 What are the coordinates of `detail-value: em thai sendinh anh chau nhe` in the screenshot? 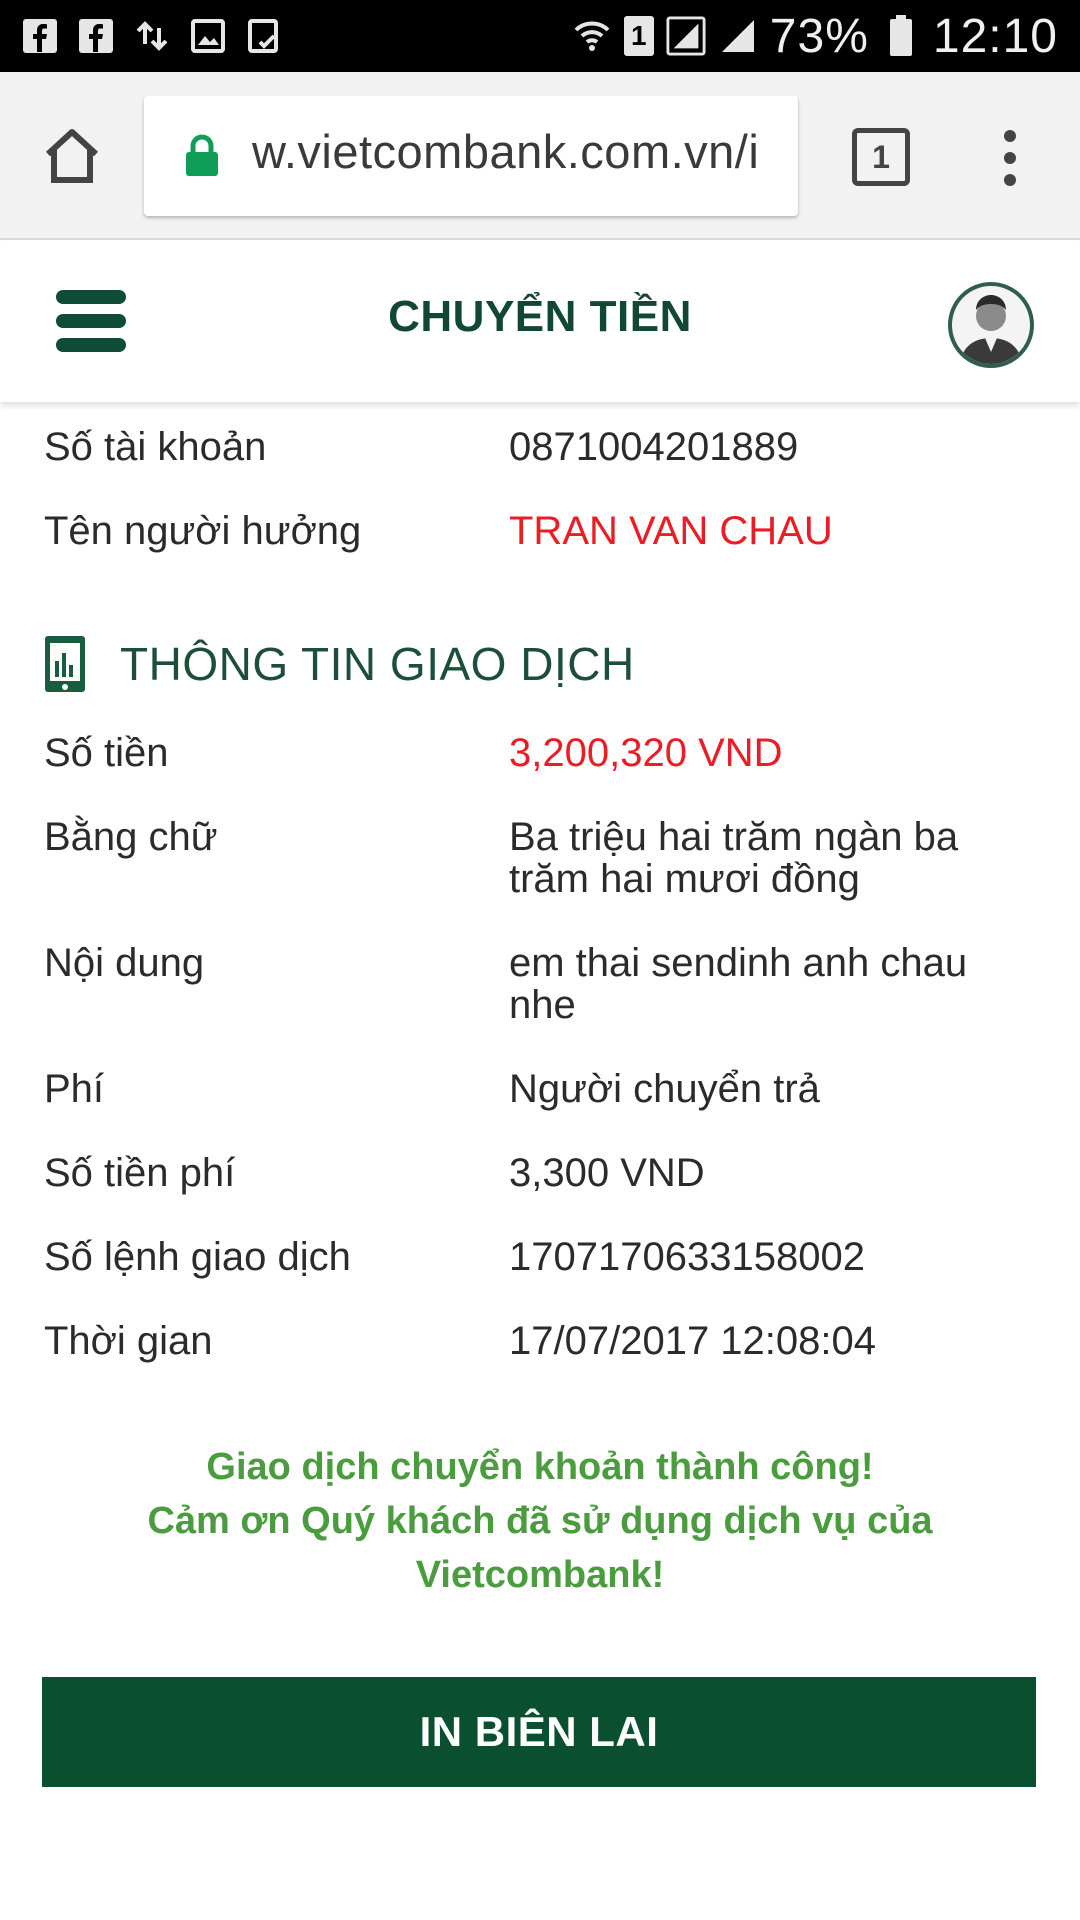 It's located at (738, 984).